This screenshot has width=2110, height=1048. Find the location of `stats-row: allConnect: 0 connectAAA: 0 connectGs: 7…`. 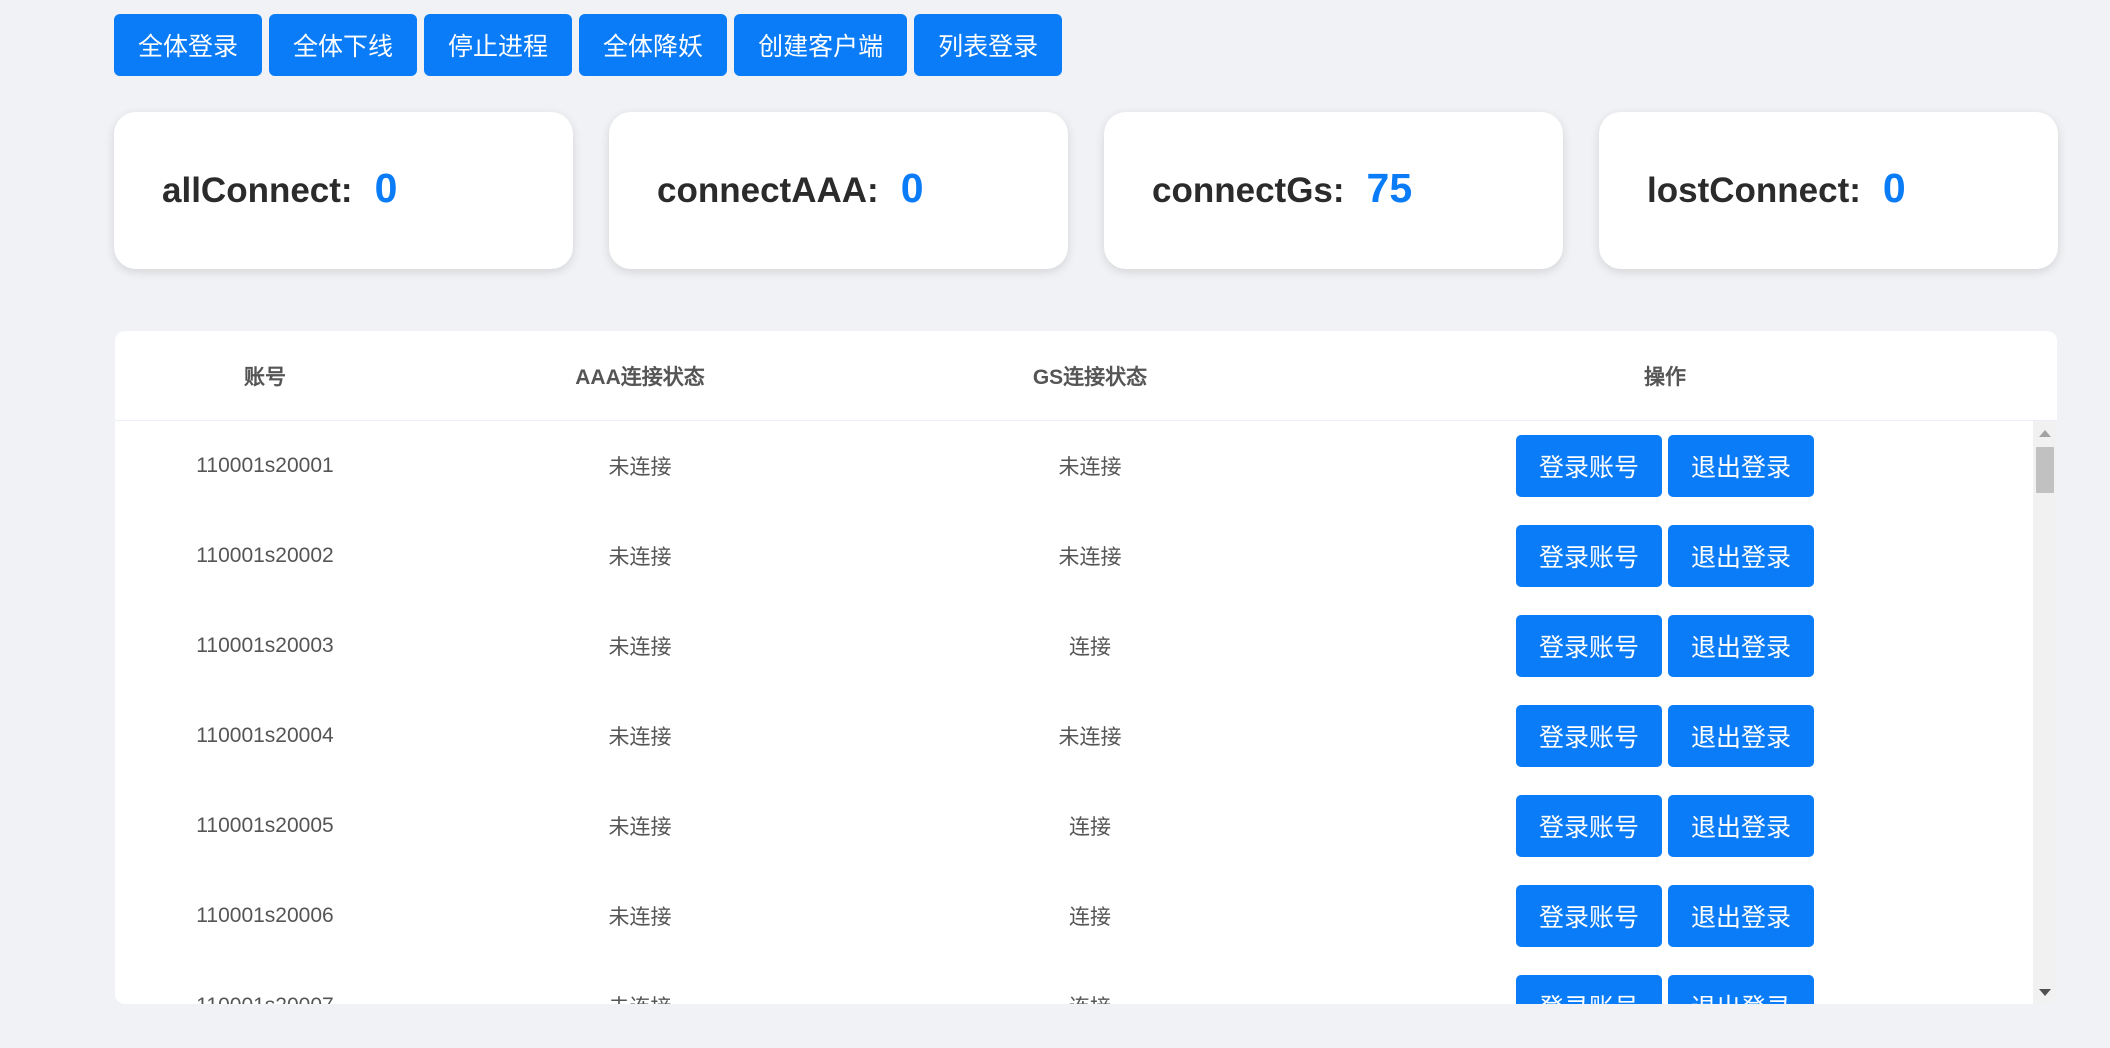

stats-row: allConnect: 0 connectAAA: 0 connectGs: 7… is located at coordinates (1086, 190).